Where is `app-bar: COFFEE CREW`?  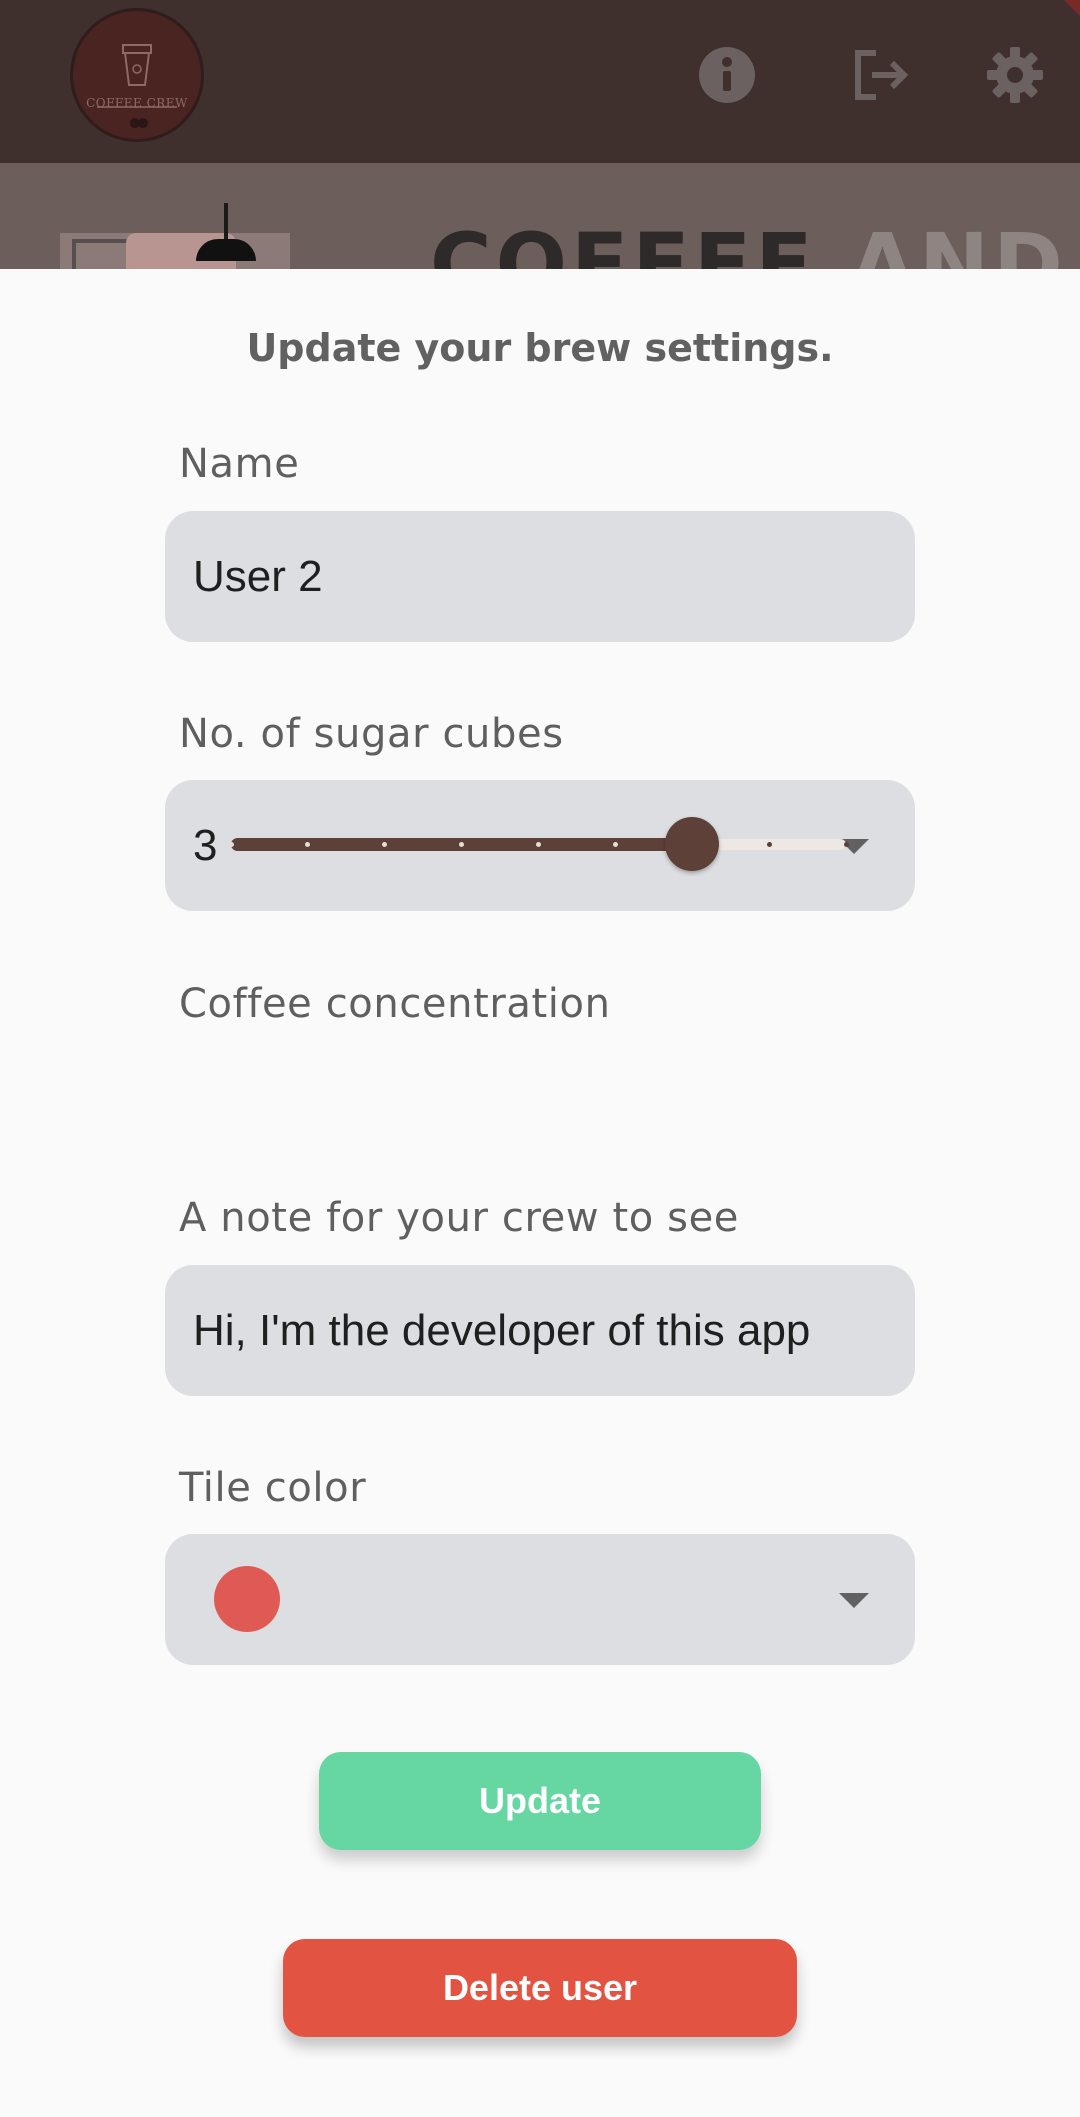 app-bar: COFFEE CREW is located at coordinates (540, 81).